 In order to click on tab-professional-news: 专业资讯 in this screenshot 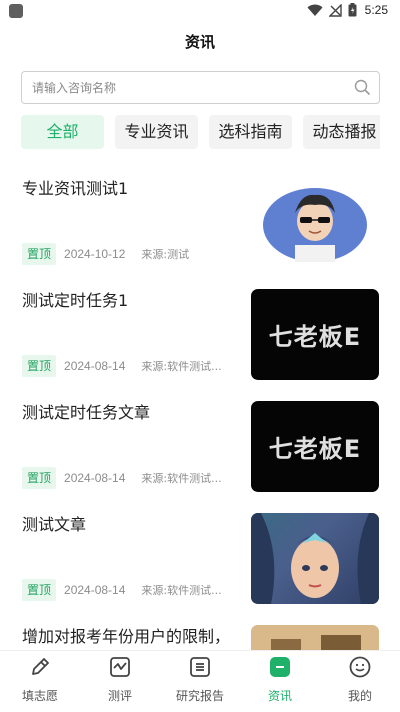, I will do `click(156, 132)`.